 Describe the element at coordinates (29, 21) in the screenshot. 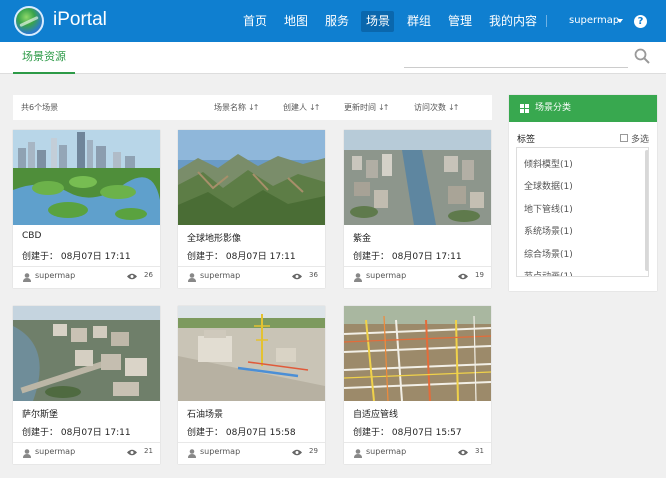

I see `globe-logo-icon` at that location.